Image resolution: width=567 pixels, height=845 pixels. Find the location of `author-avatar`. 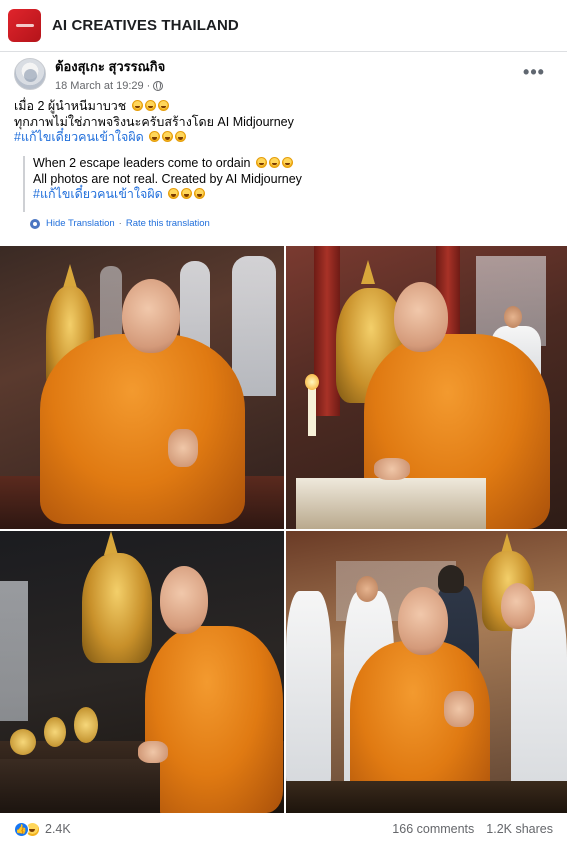

author-avatar is located at coordinates (30, 74).